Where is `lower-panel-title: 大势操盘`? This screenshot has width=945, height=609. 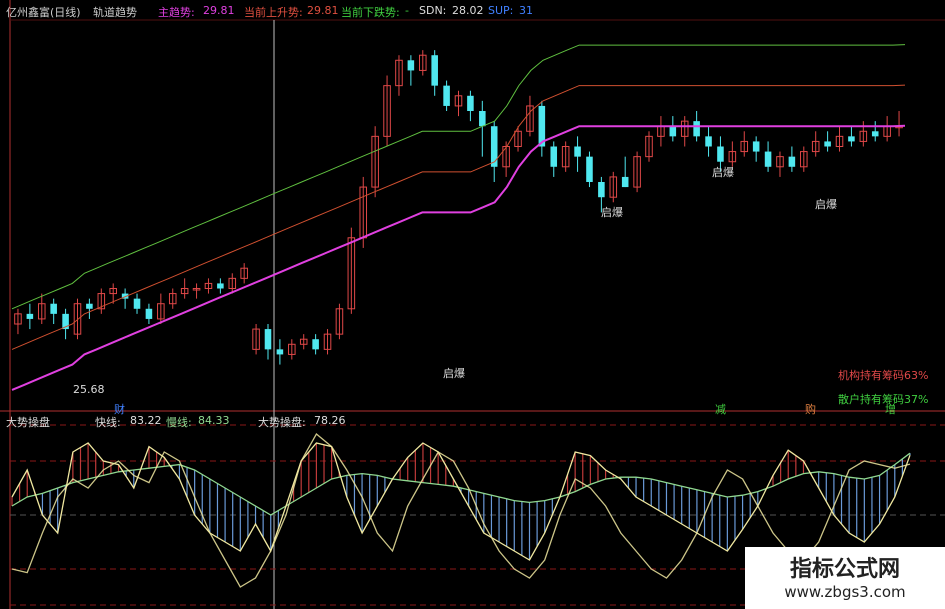
lower-panel-title: 大势操盘 is located at coordinates (28, 422).